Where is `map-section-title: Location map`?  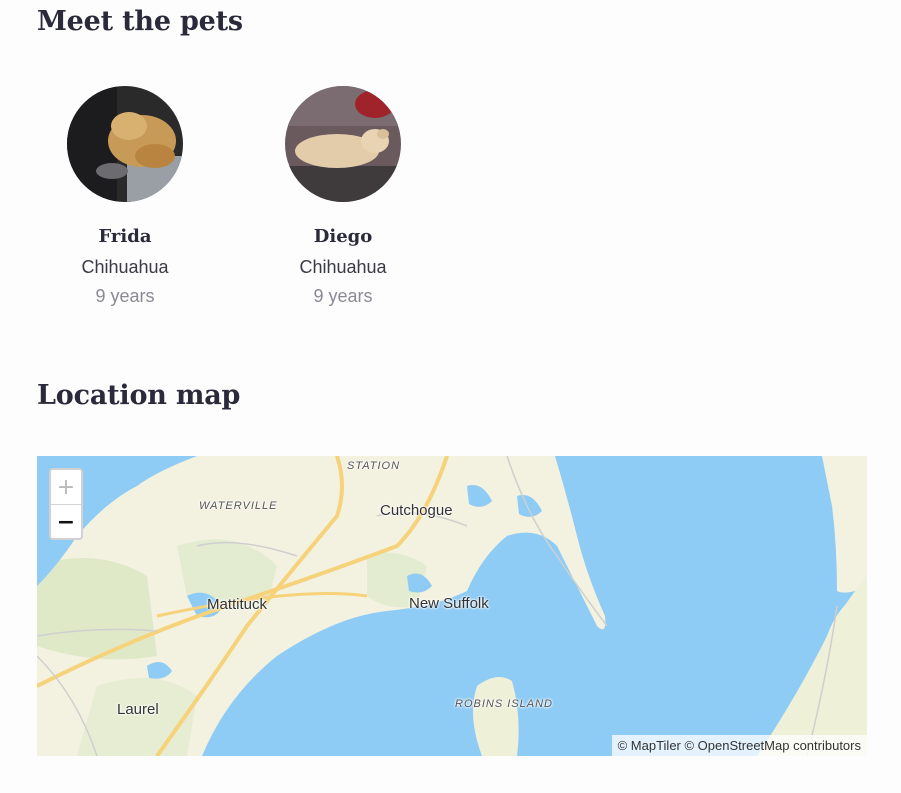
map-section-title: Location map is located at coordinates (139, 395).